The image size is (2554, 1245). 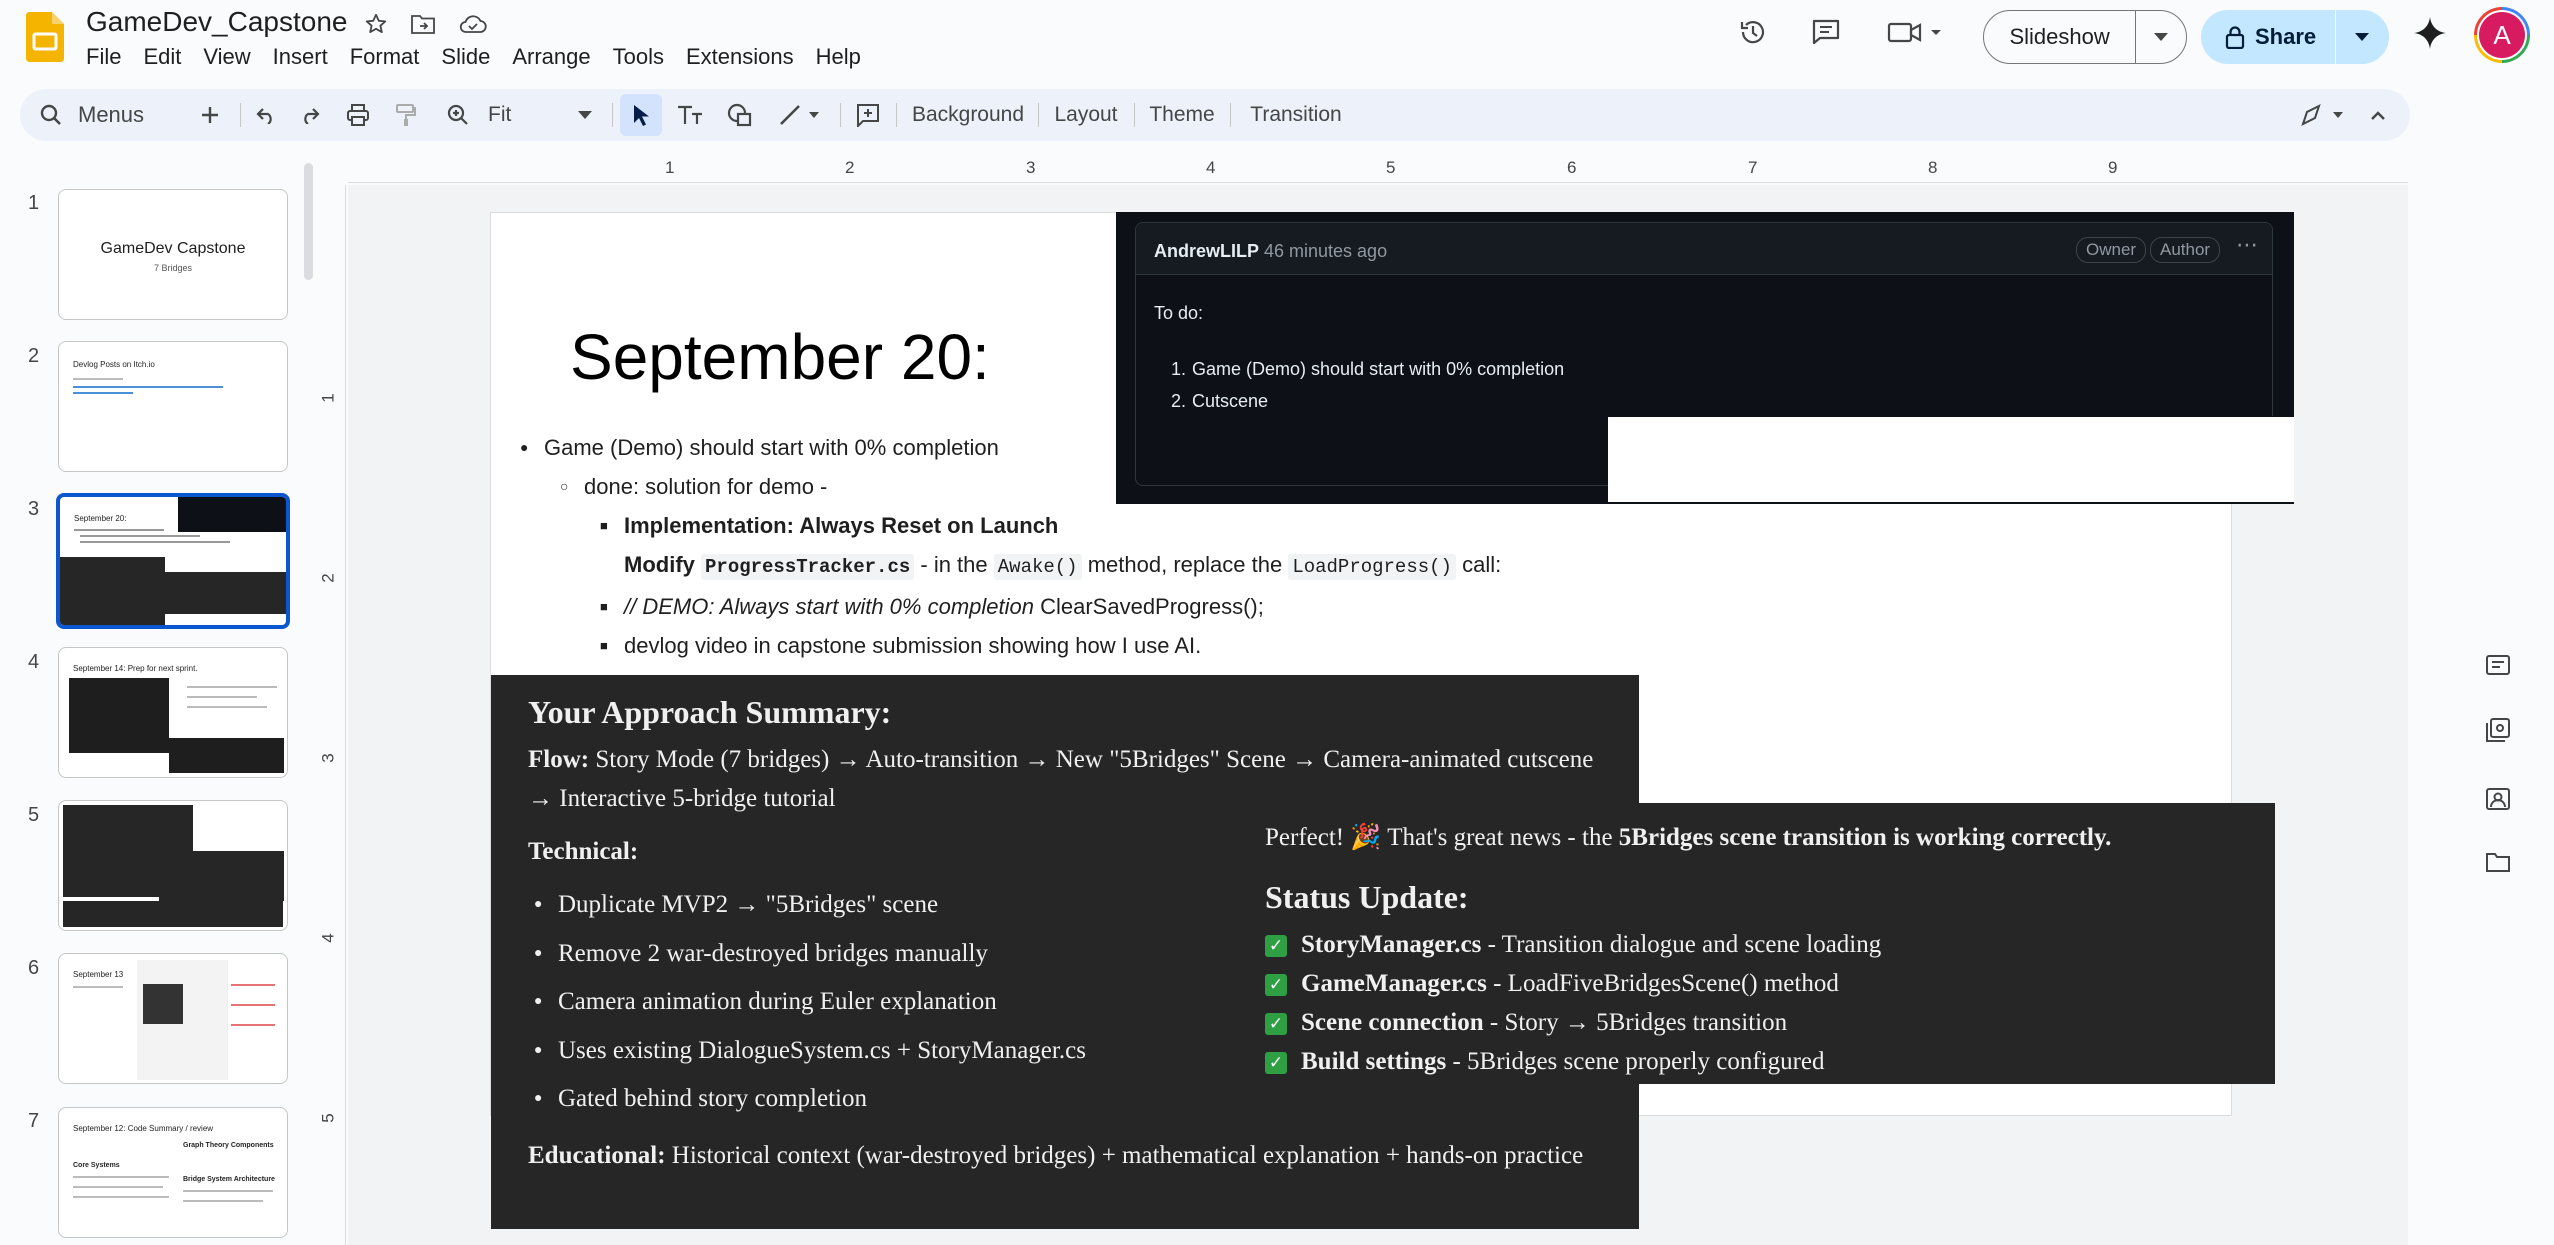 What do you see at coordinates (2378, 115) in the screenshot?
I see `collapse-toolbar-icon` at bounding box center [2378, 115].